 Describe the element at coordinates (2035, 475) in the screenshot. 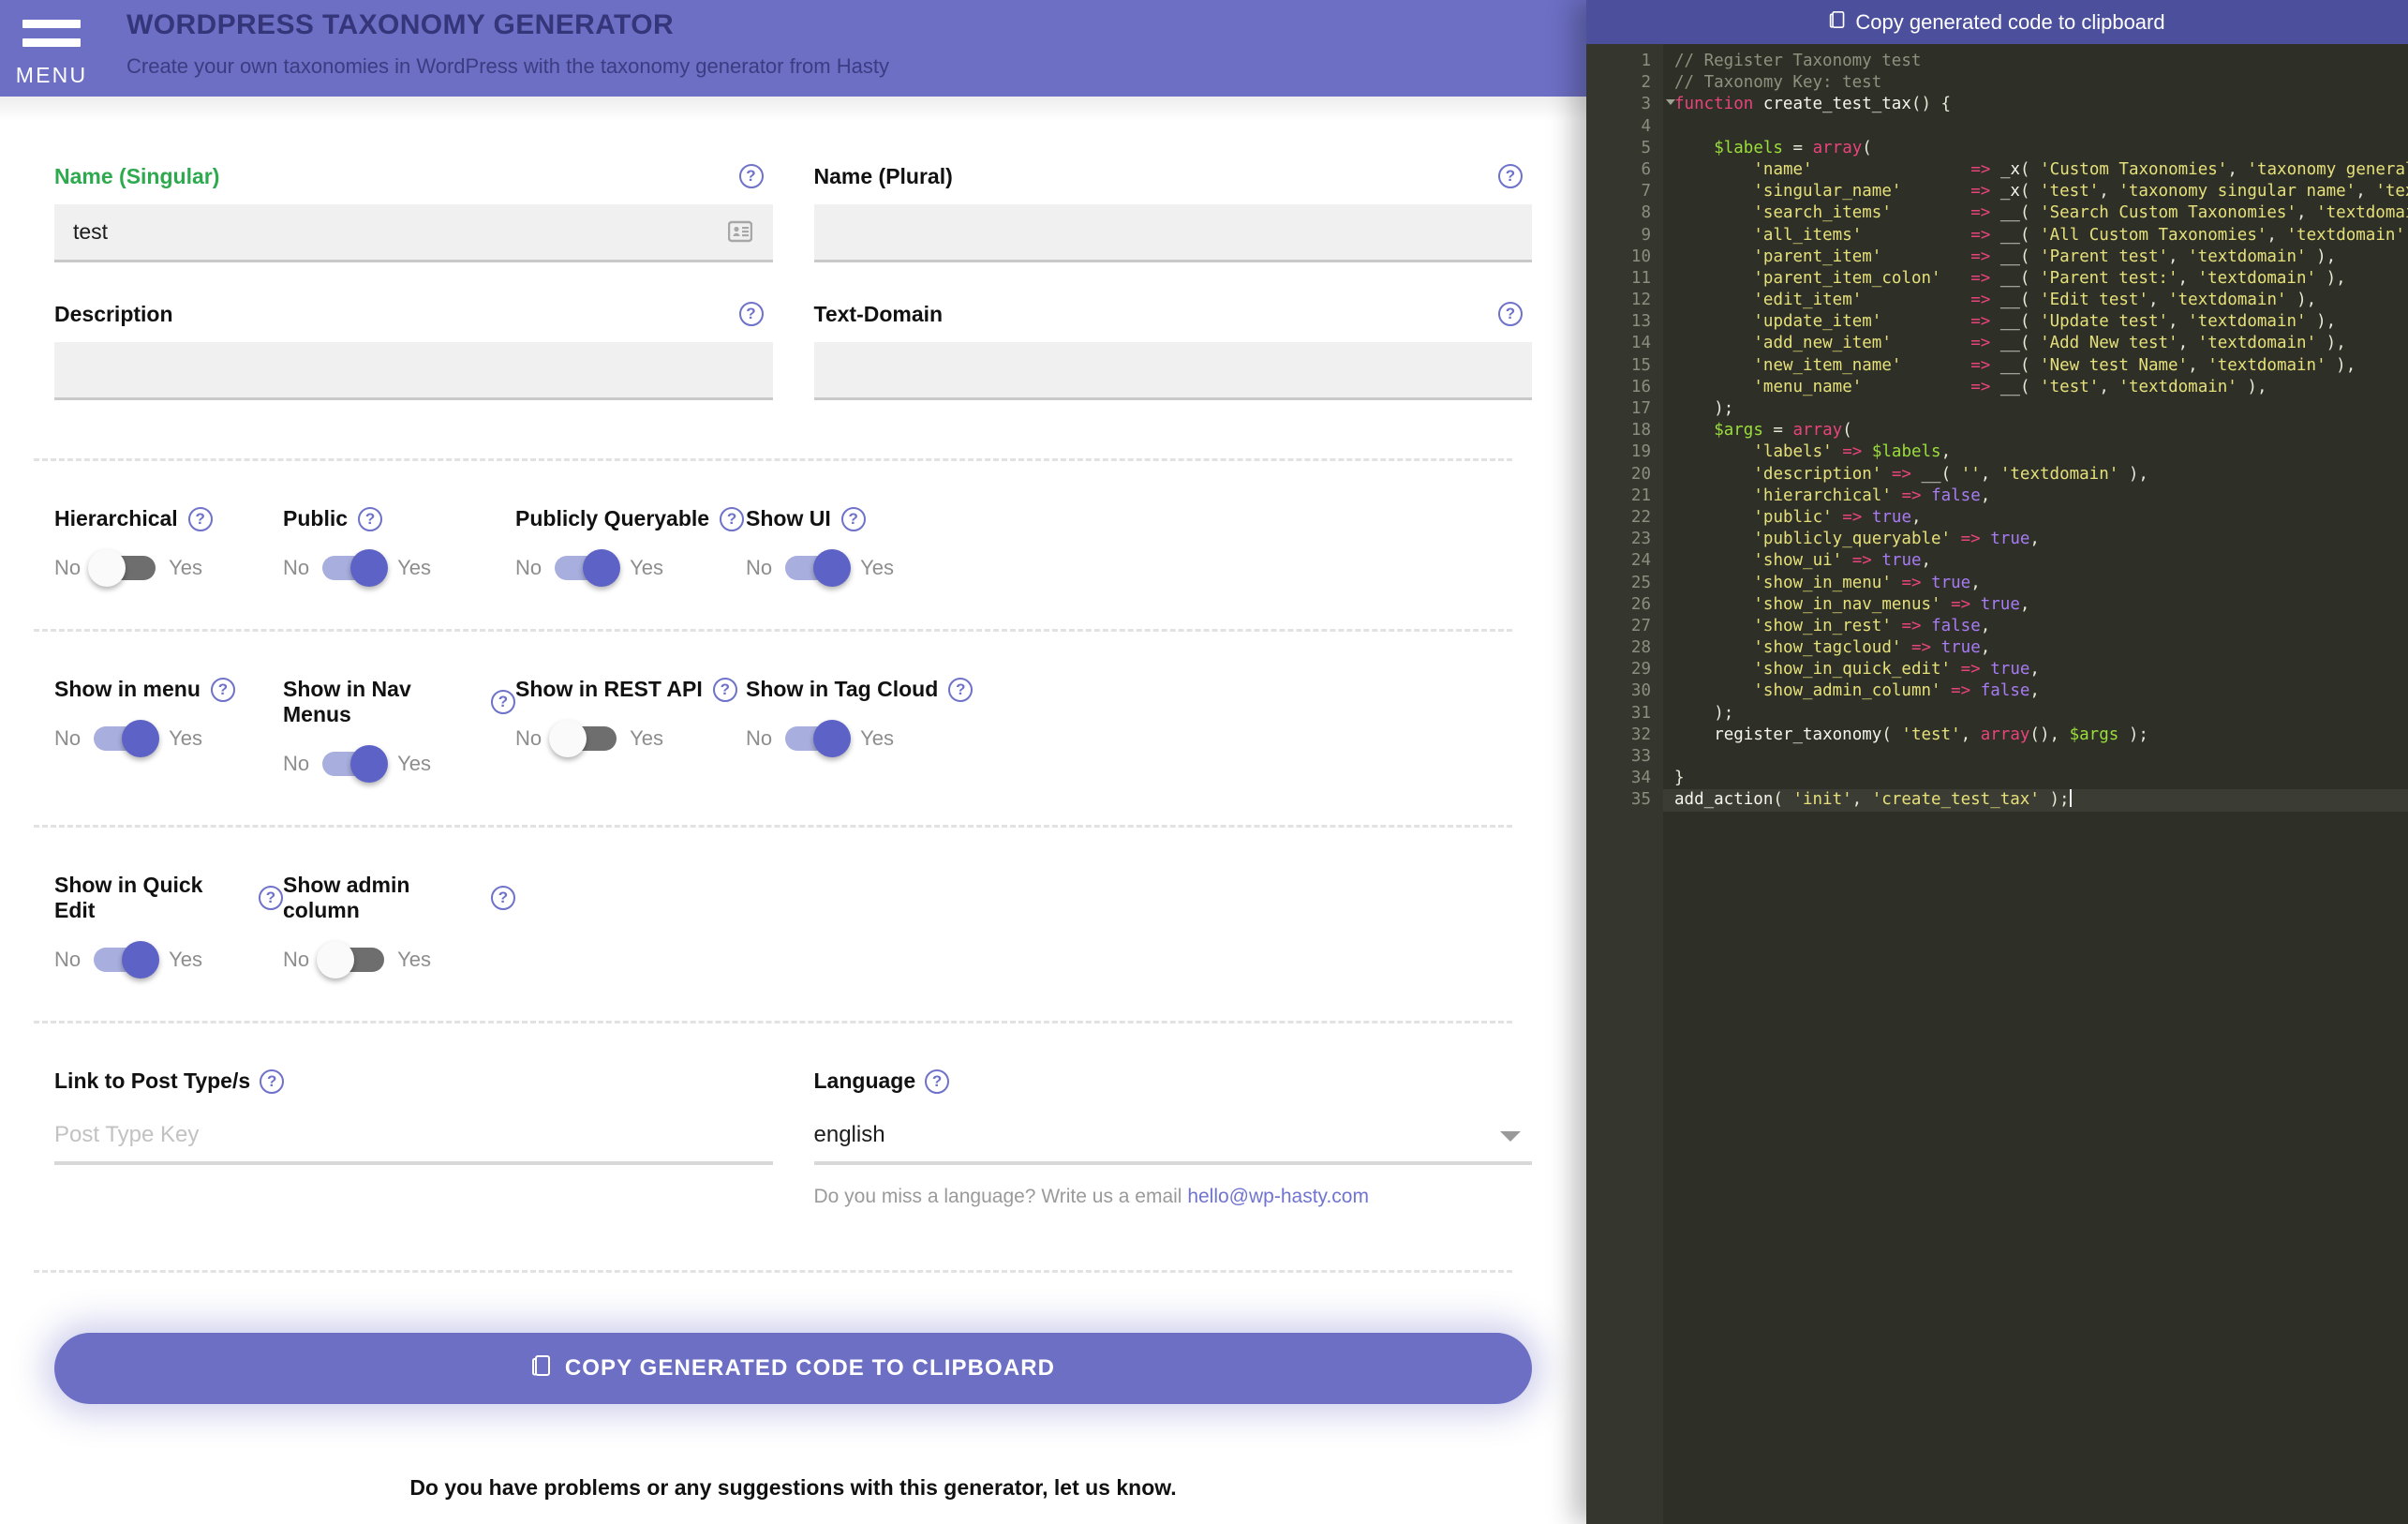

I see `code-line: 'description' => __( '', 'textdomain' ),` at that location.